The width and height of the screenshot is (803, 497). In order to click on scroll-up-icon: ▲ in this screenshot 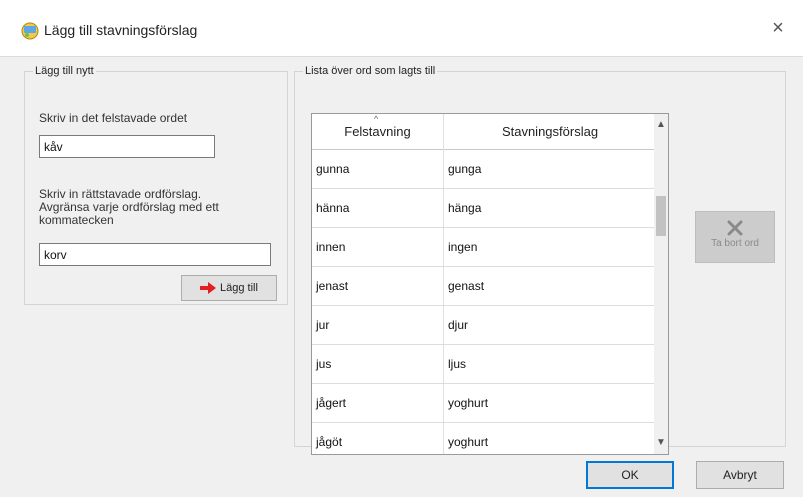, I will do `click(661, 125)`.